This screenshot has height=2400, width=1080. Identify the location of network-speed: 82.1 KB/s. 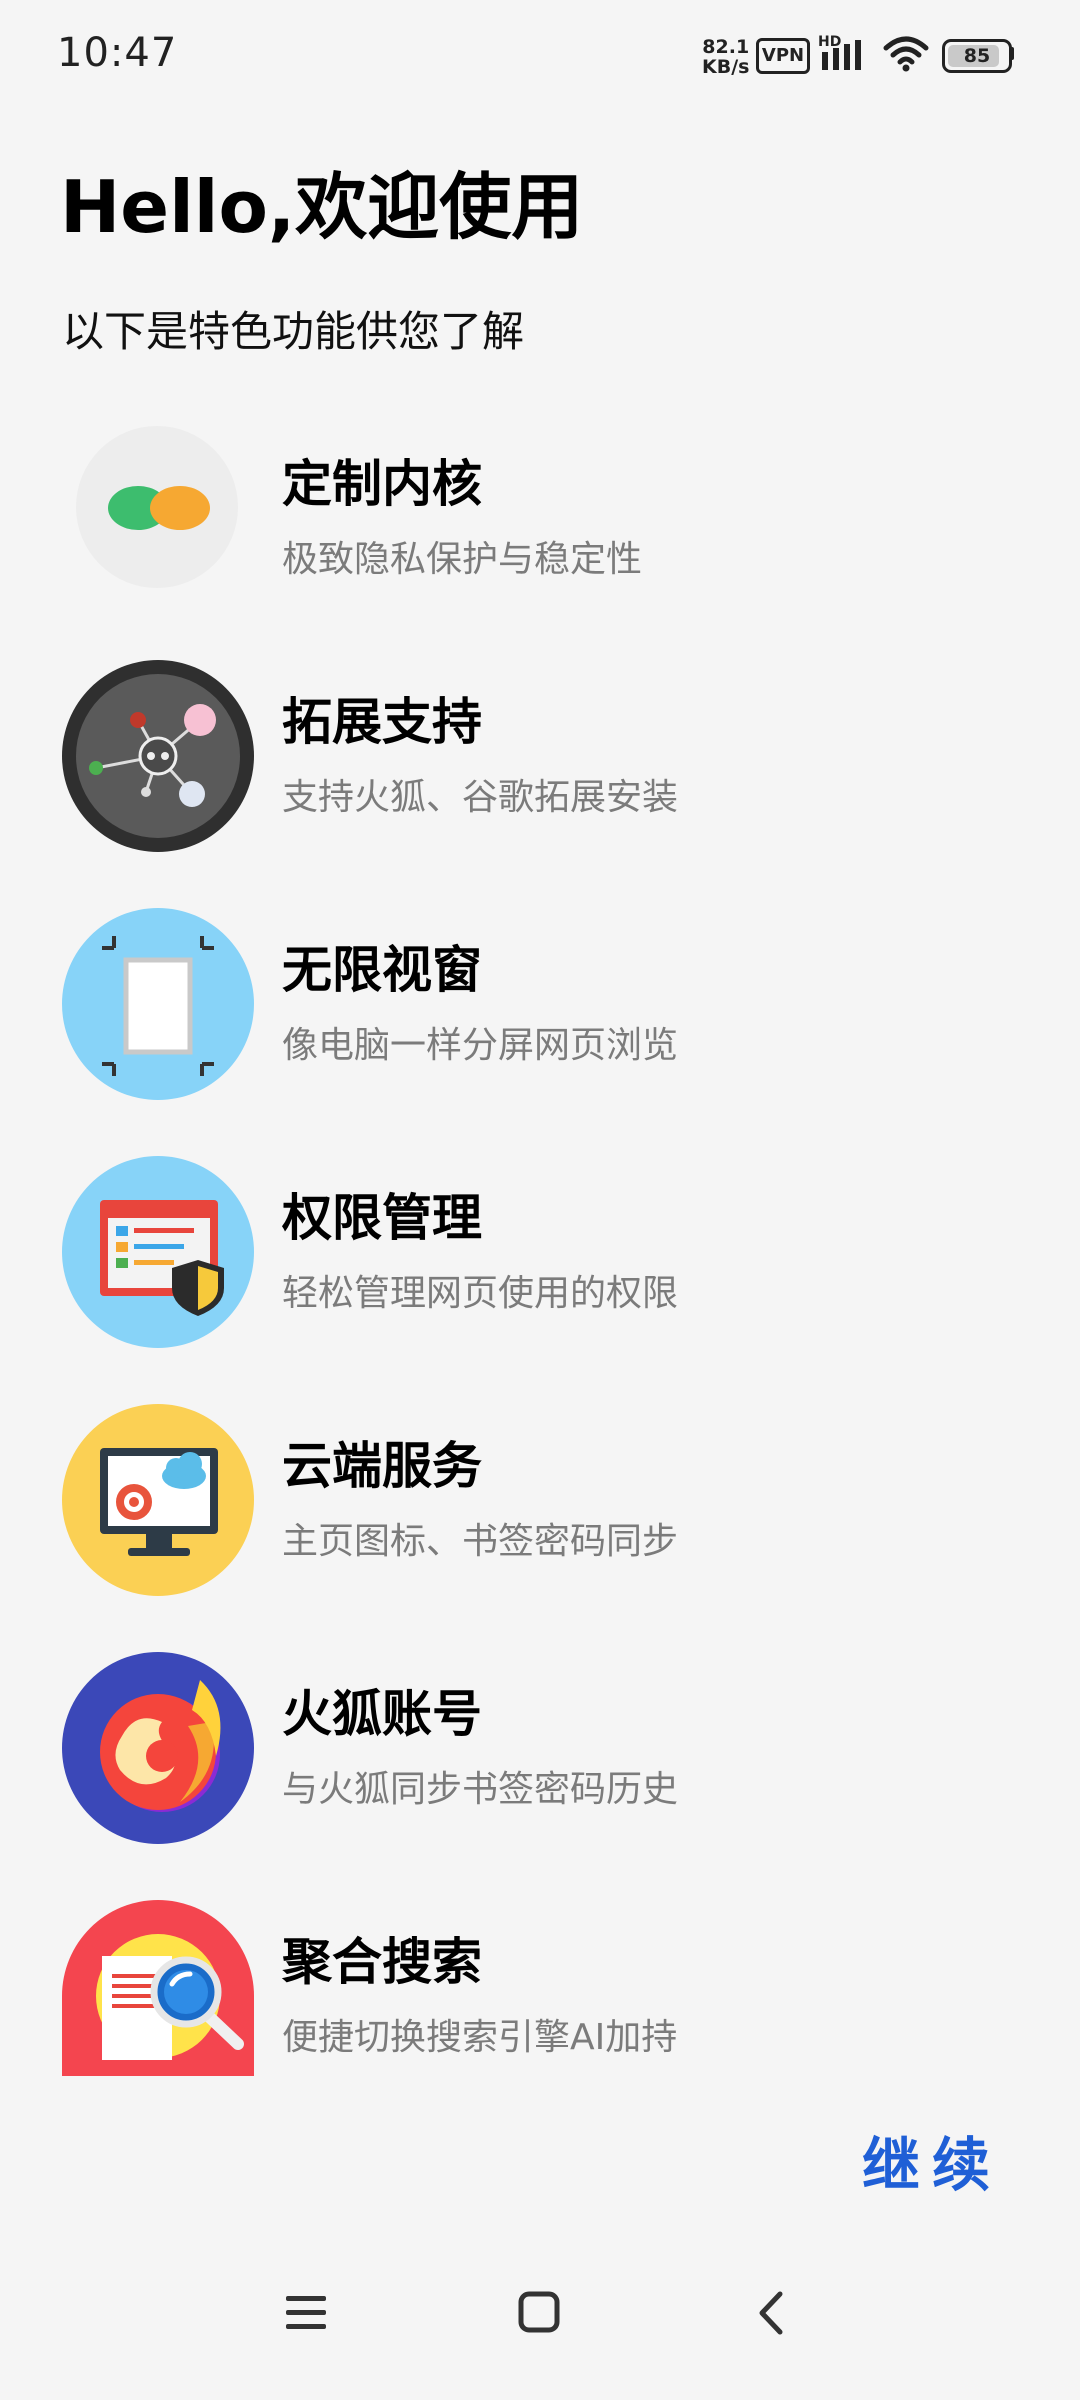
(725, 57).